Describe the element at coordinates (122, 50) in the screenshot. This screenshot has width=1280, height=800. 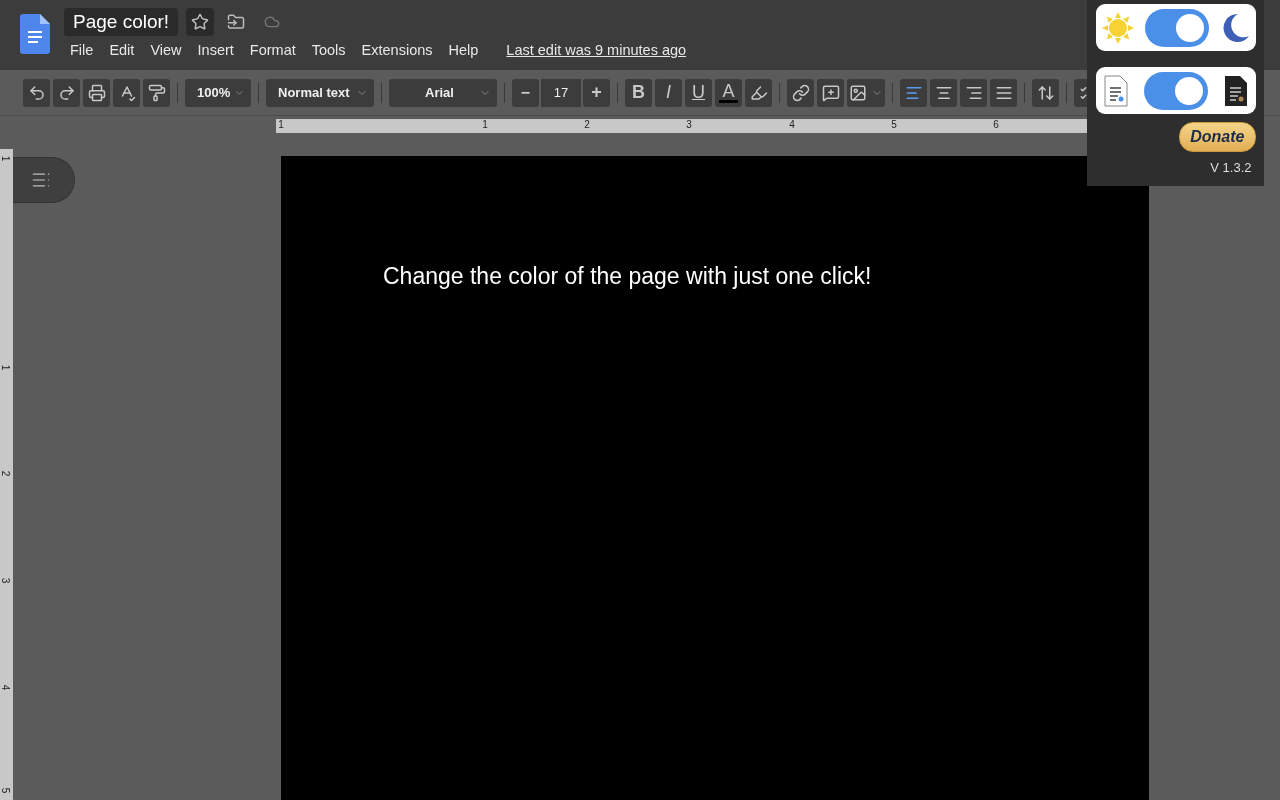
I see `menu-item: Edit` at that location.